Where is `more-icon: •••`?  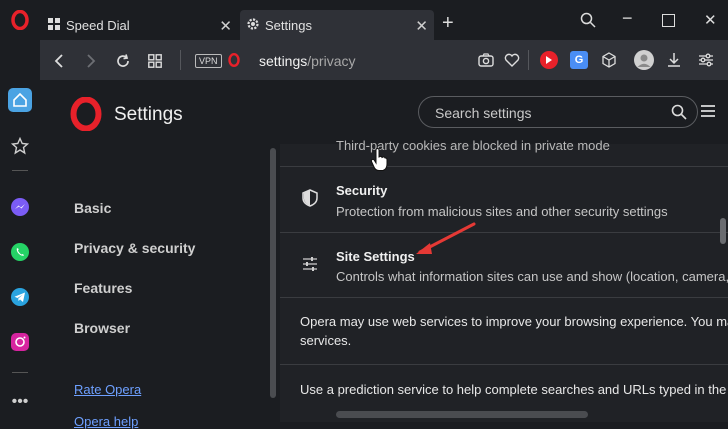 more-icon: ••• is located at coordinates (20, 402).